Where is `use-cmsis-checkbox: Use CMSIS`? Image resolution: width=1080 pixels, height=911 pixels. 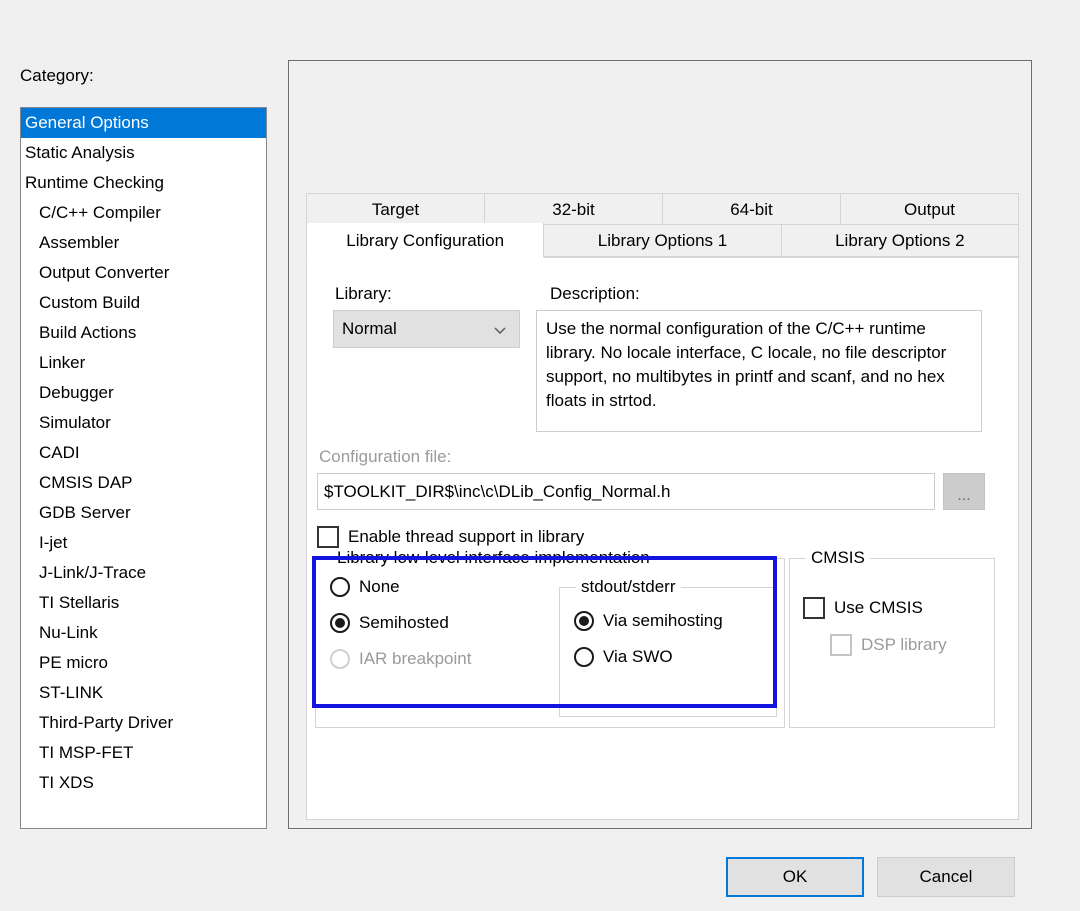 use-cmsis-checkbox: Use CMSIS is located at coordinates (863, 608).